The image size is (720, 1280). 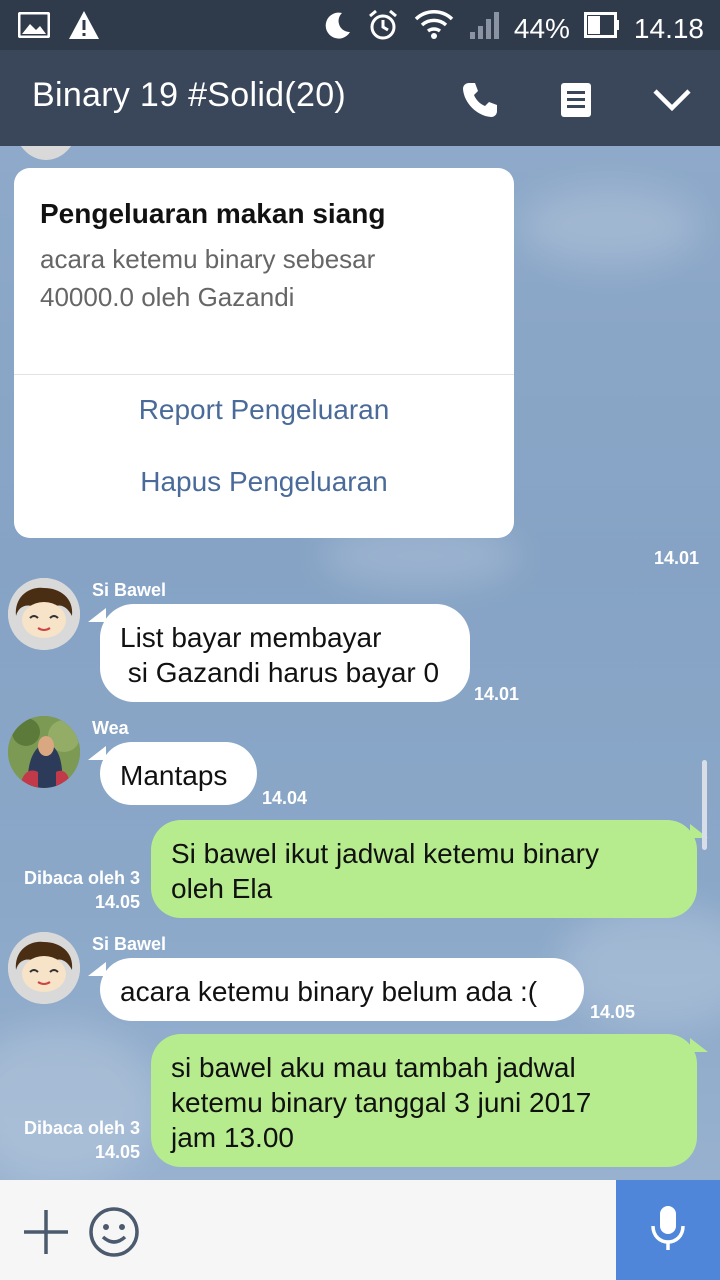 What do you see at coordinates (360, 25) in the screenshot?
I see `status-bar: 44% 14.18` at bounding box center [360, 25].